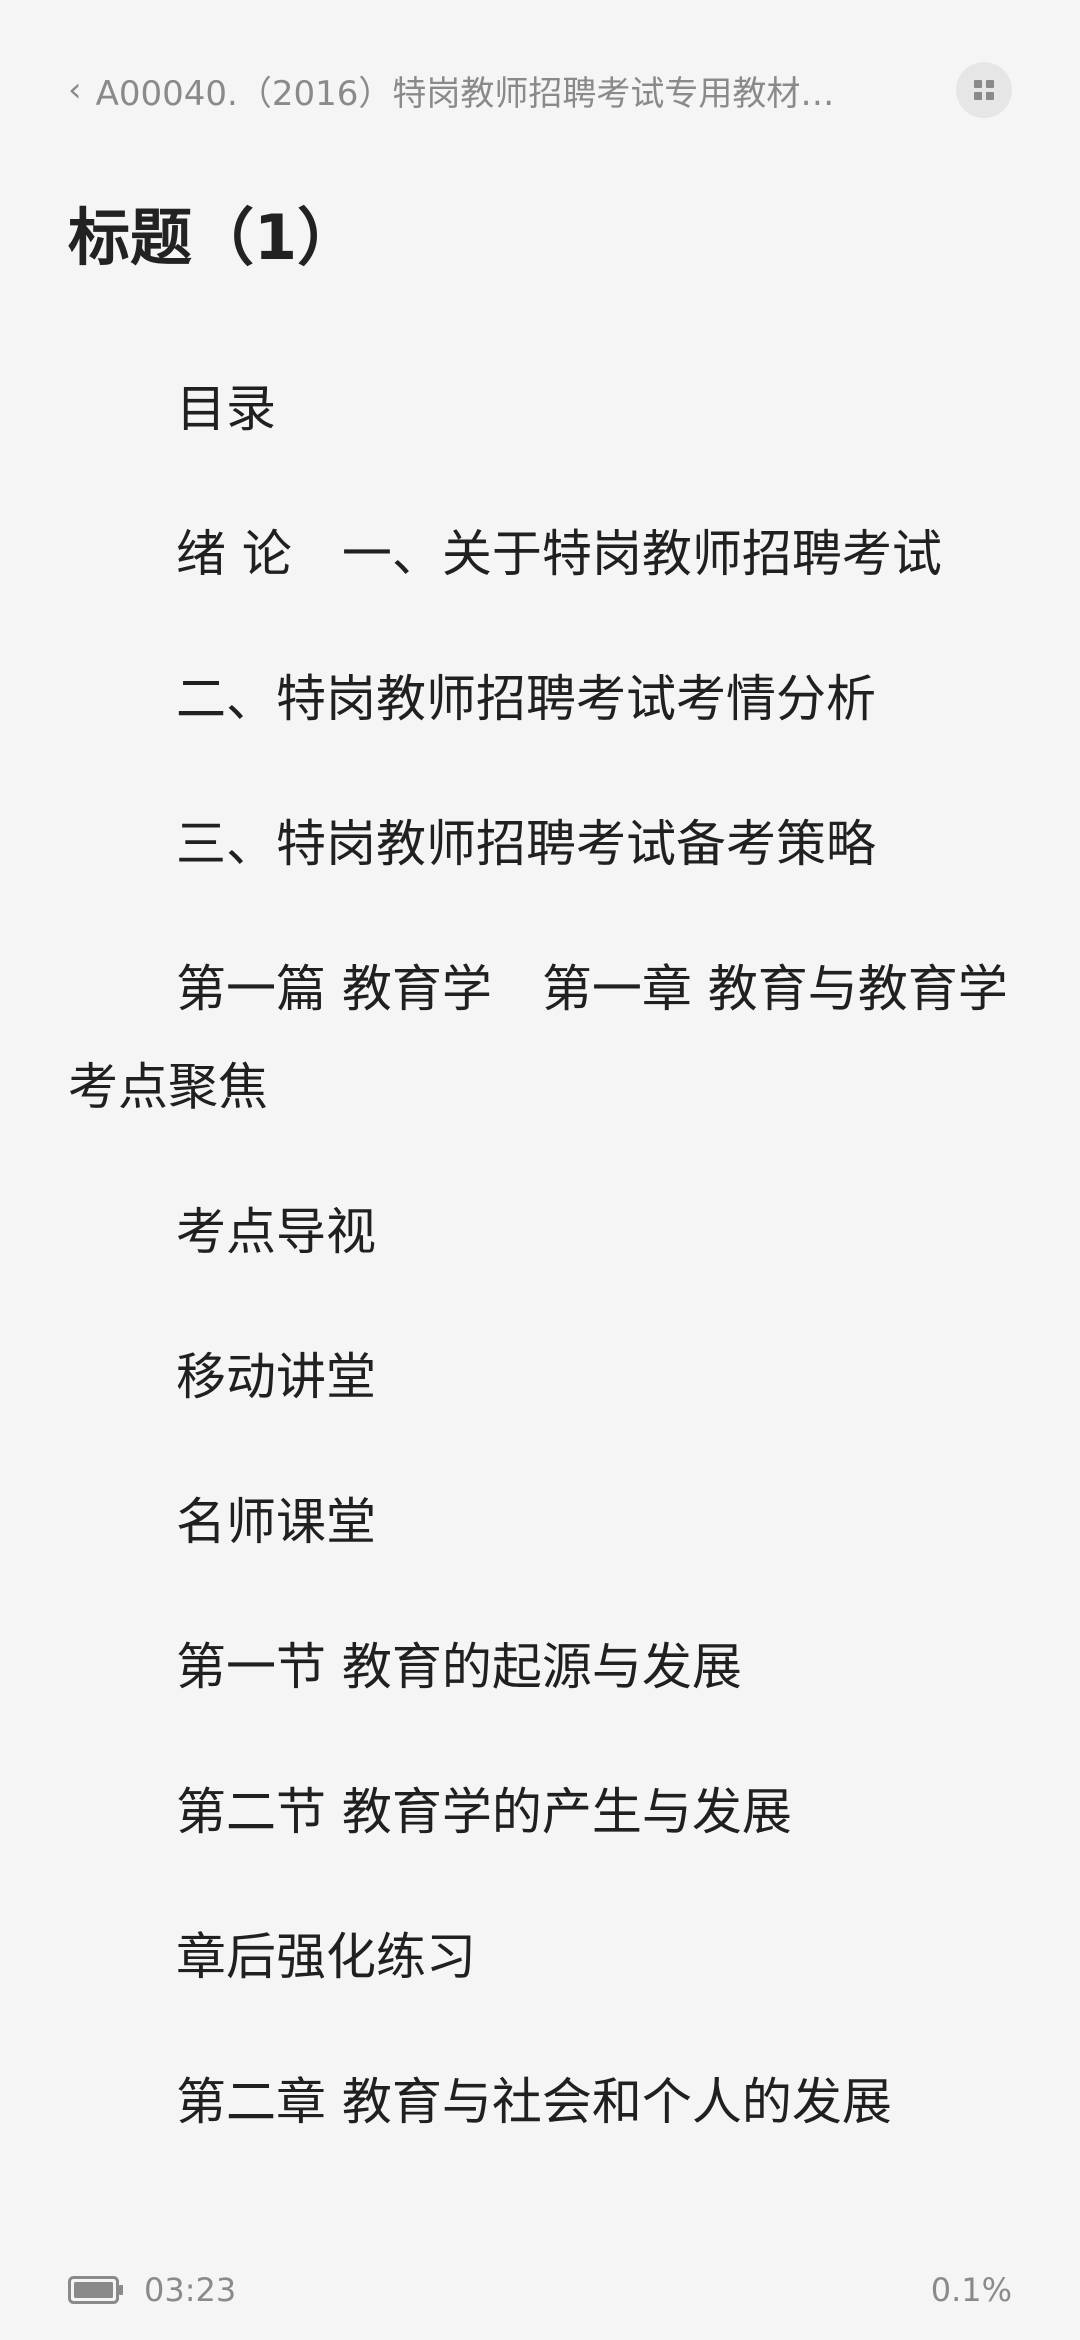  I want to click on paragraph: 章后强化练习, so click(326, 1957).